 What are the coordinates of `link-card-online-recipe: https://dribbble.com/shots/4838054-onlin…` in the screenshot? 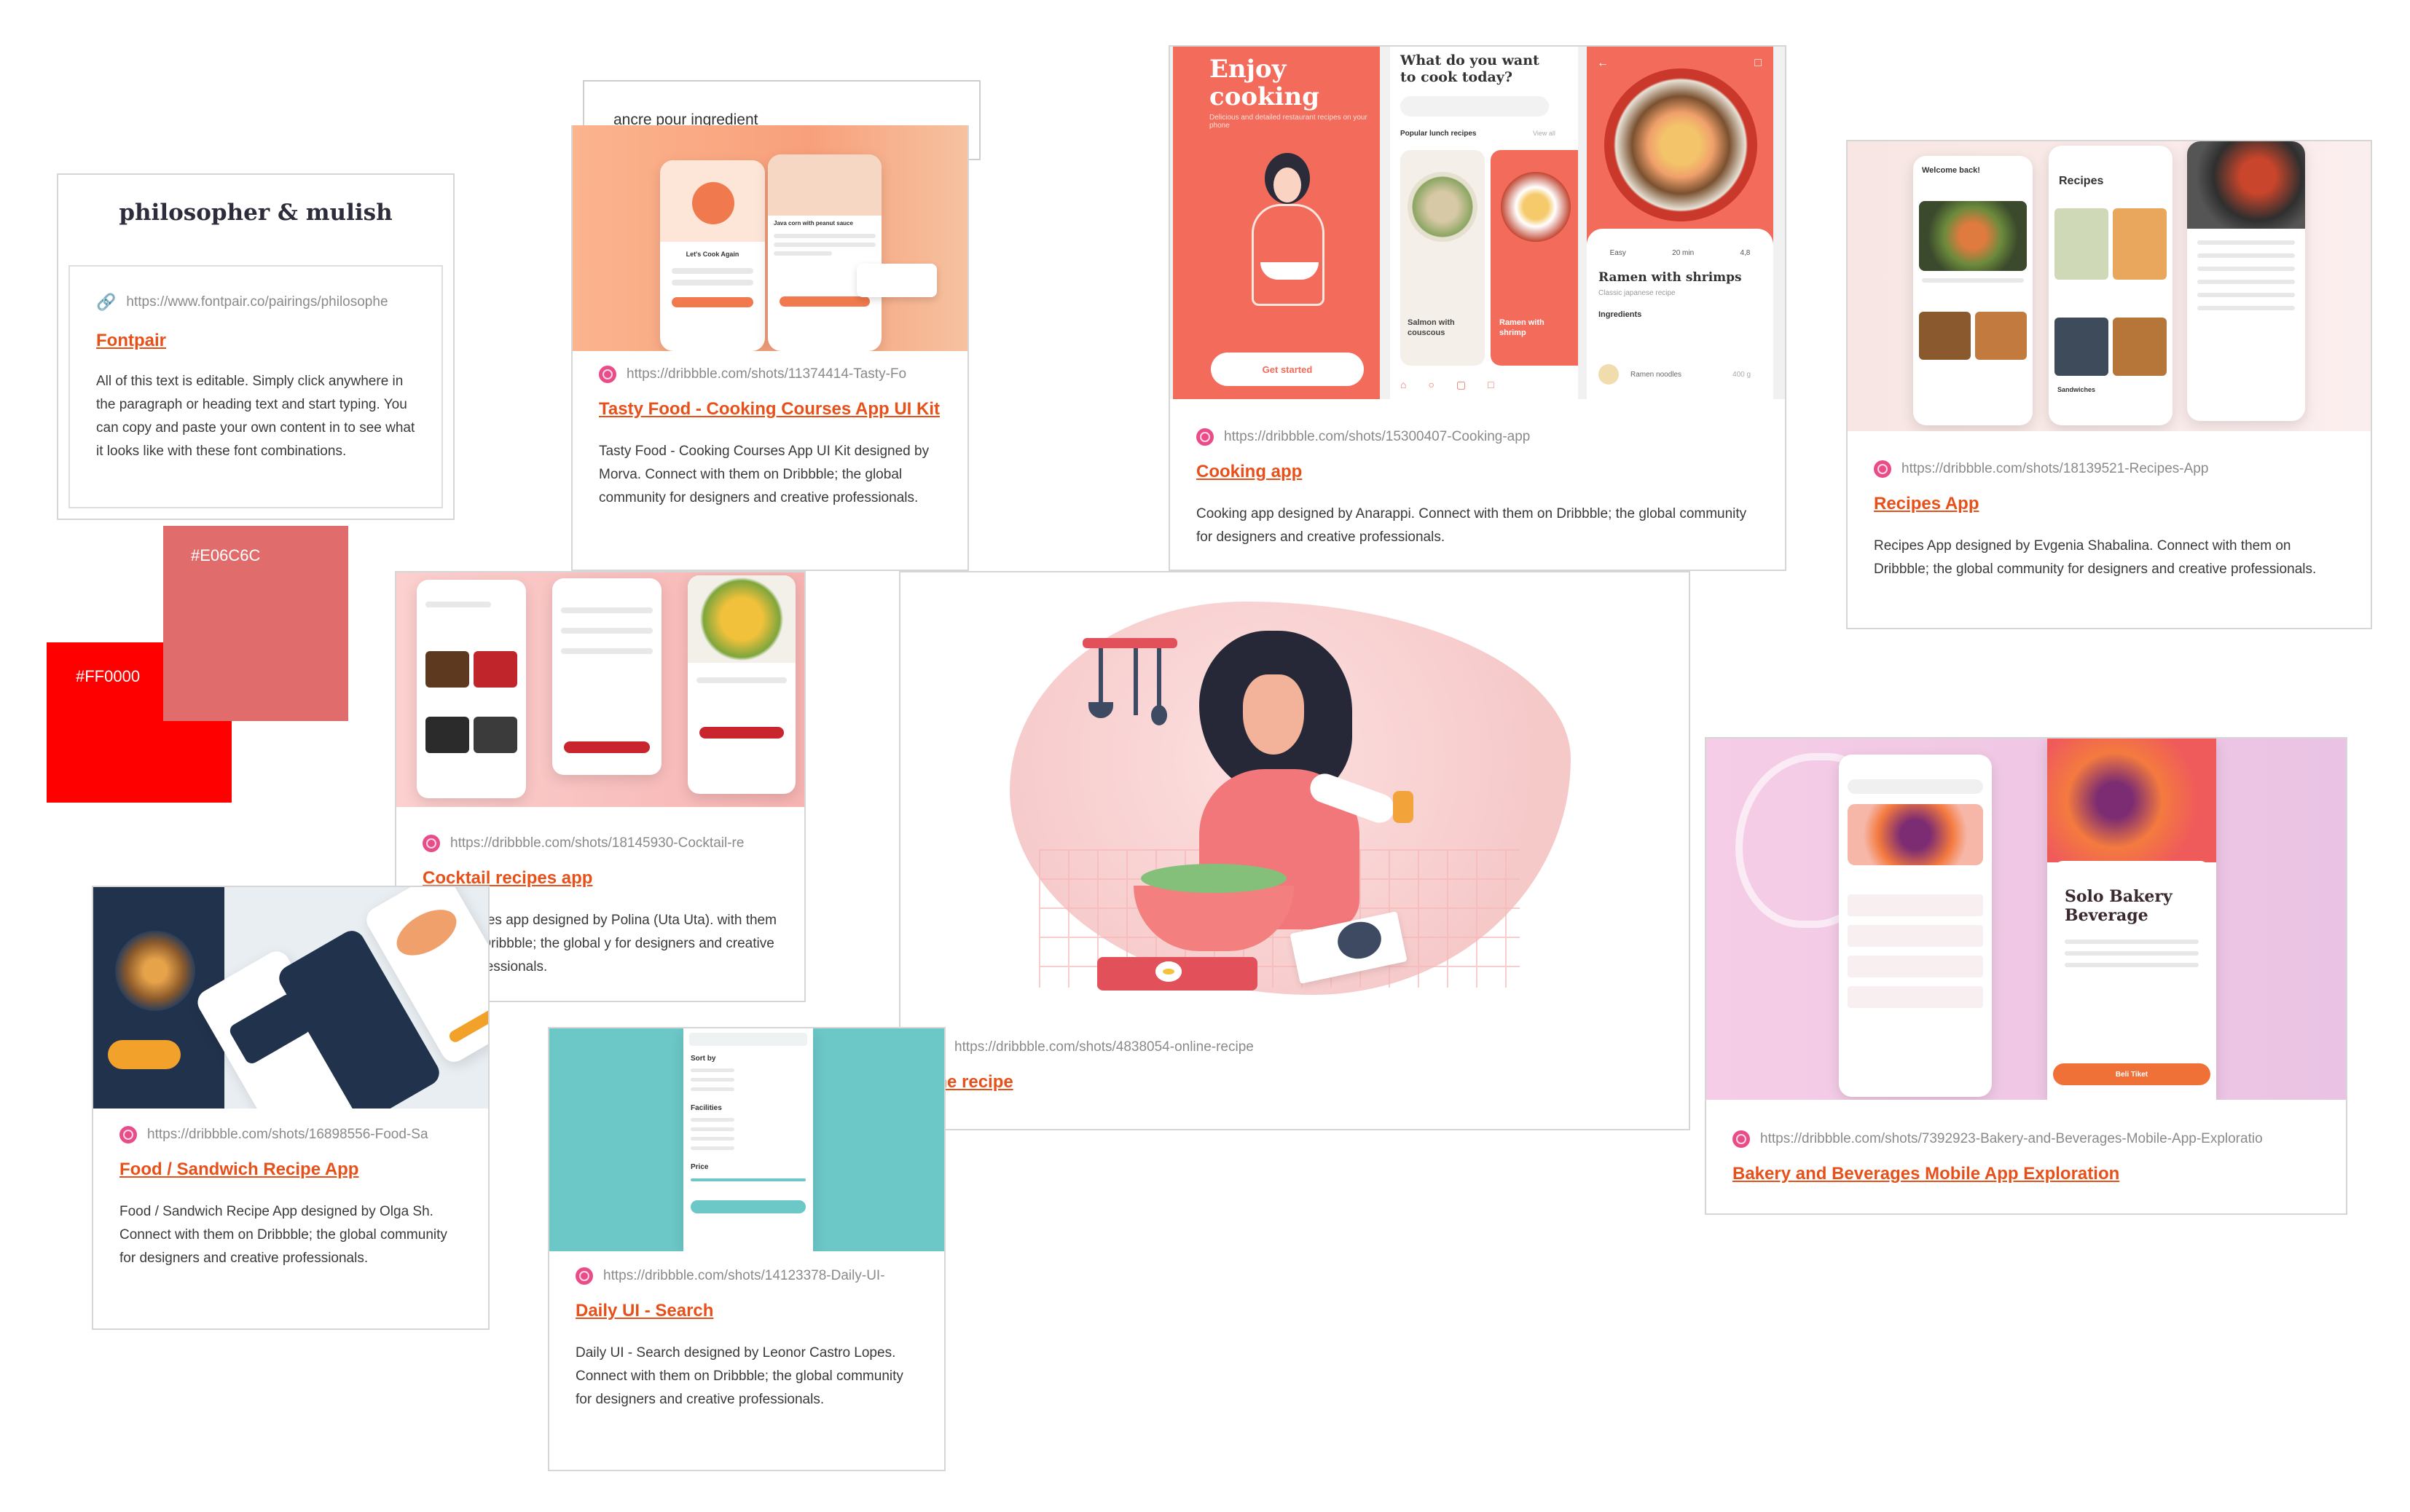 It's located at (1295, 850).